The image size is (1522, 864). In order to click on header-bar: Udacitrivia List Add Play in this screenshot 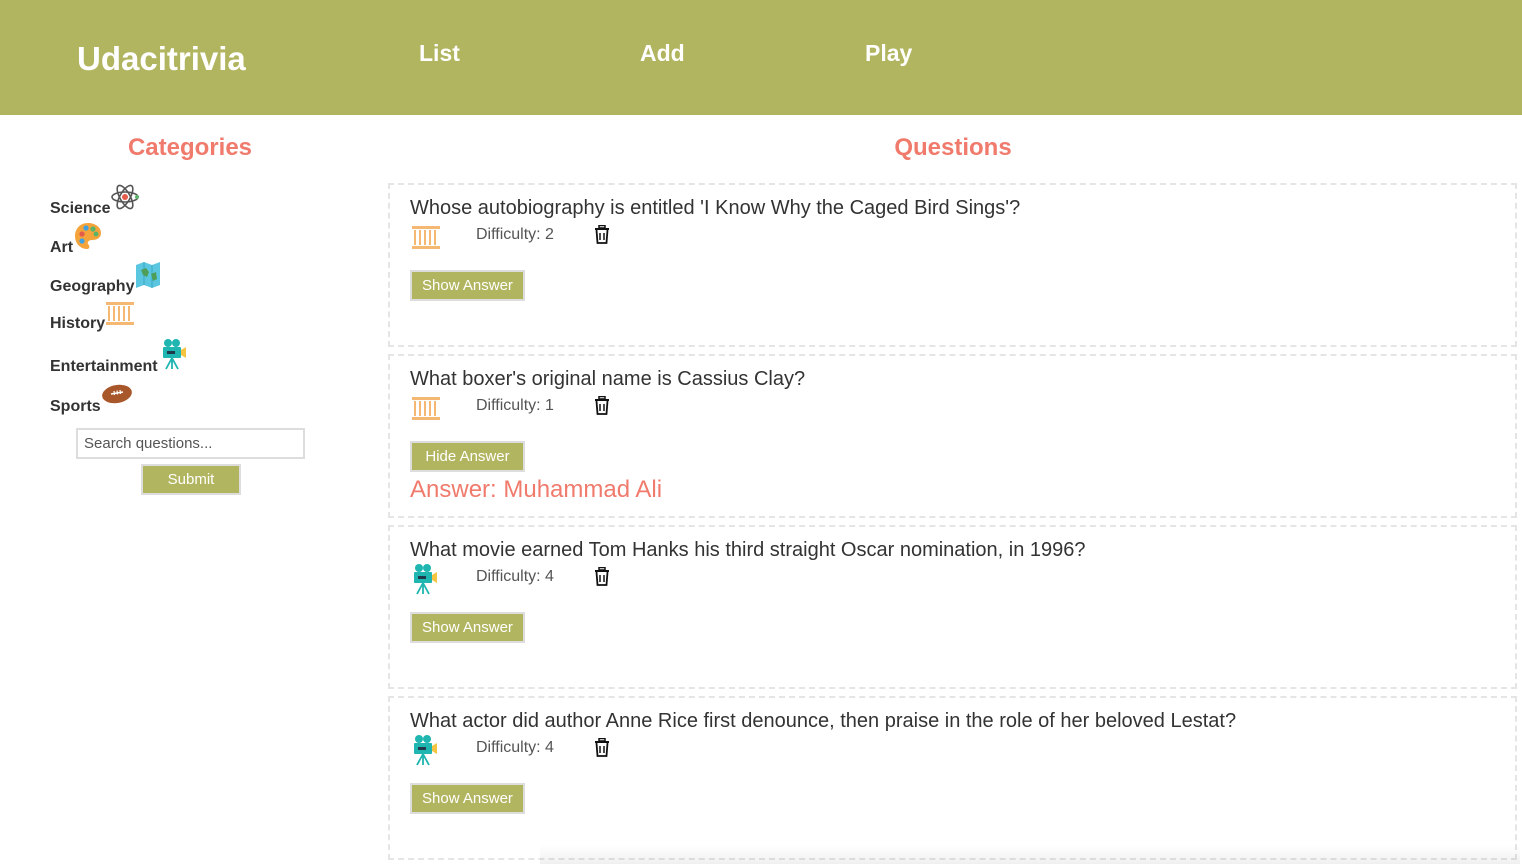, I will do `click(761, 57)`.